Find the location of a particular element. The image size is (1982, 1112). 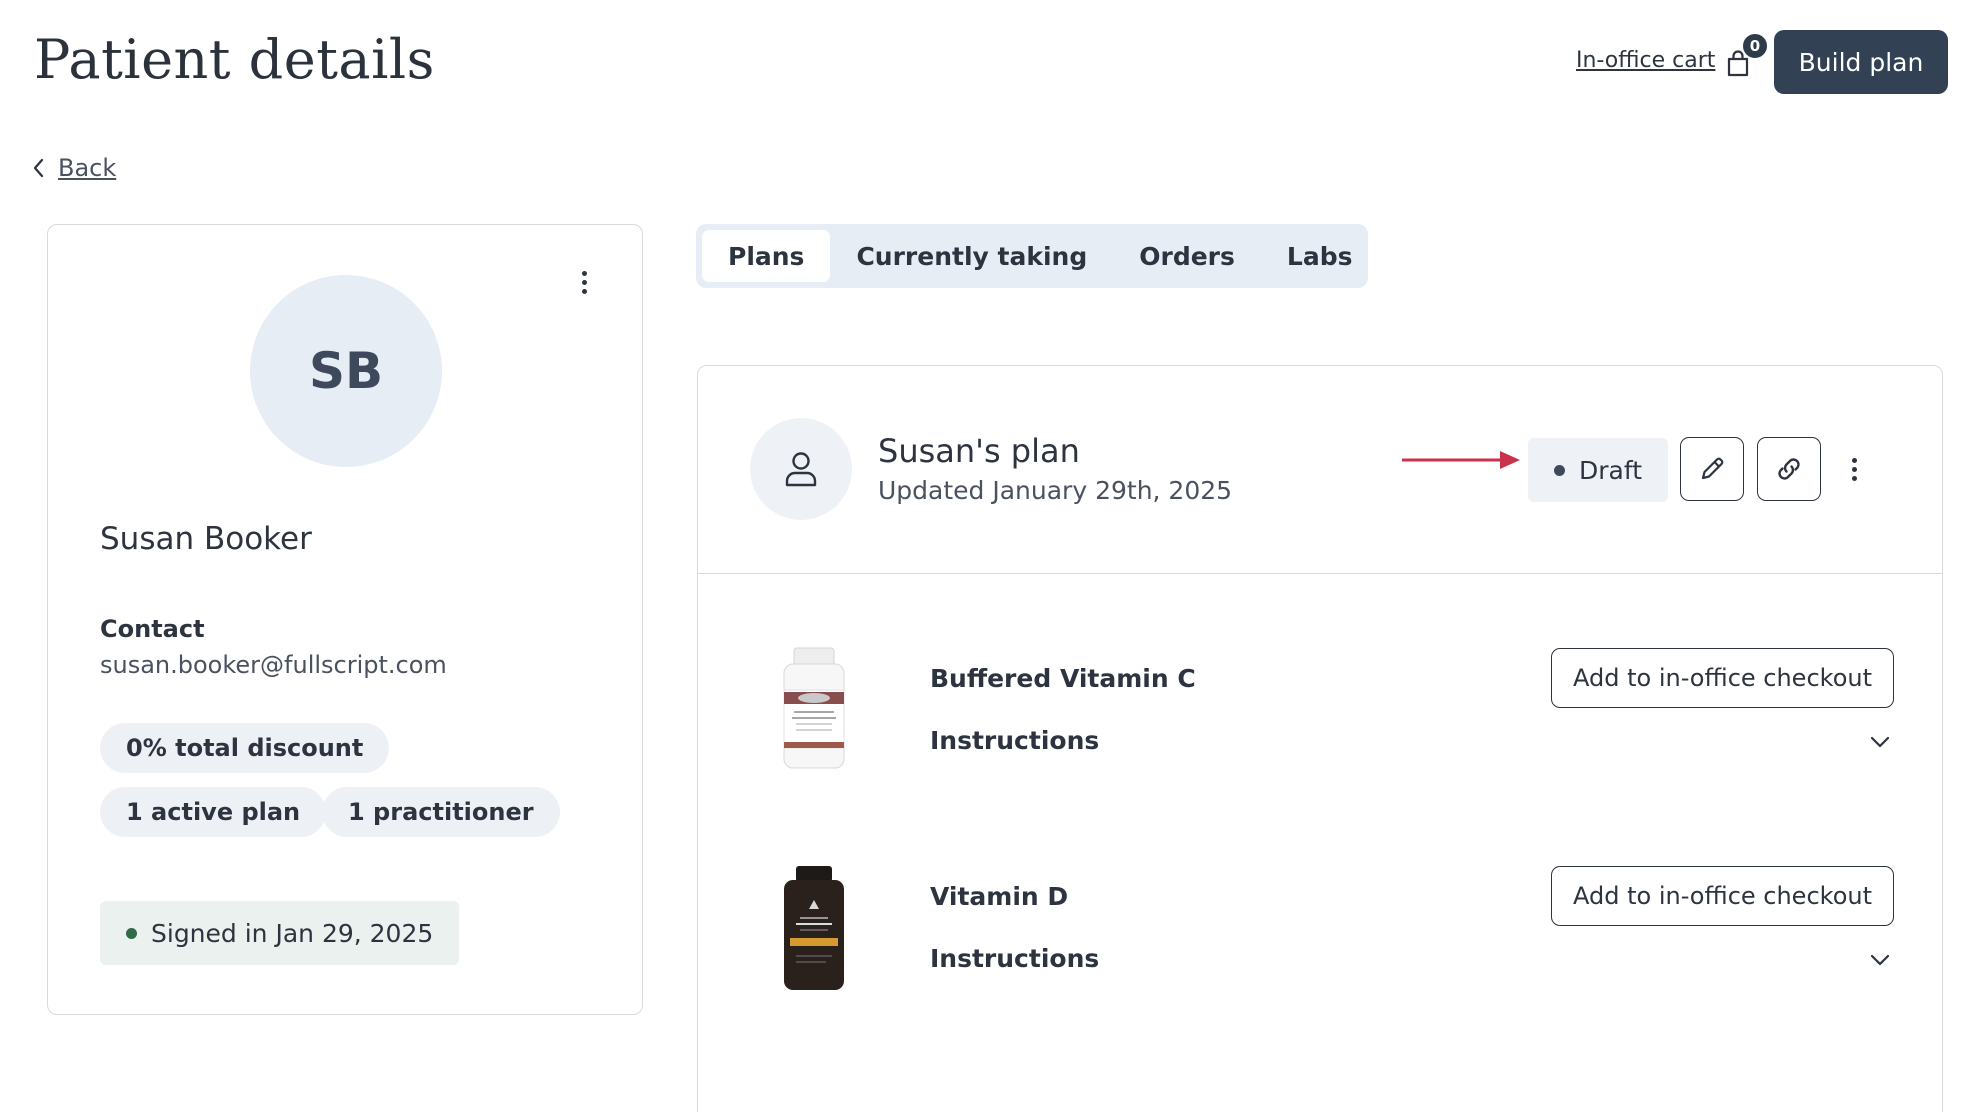

cart-count-badge: 0 is located at coordinates (1755, 46).